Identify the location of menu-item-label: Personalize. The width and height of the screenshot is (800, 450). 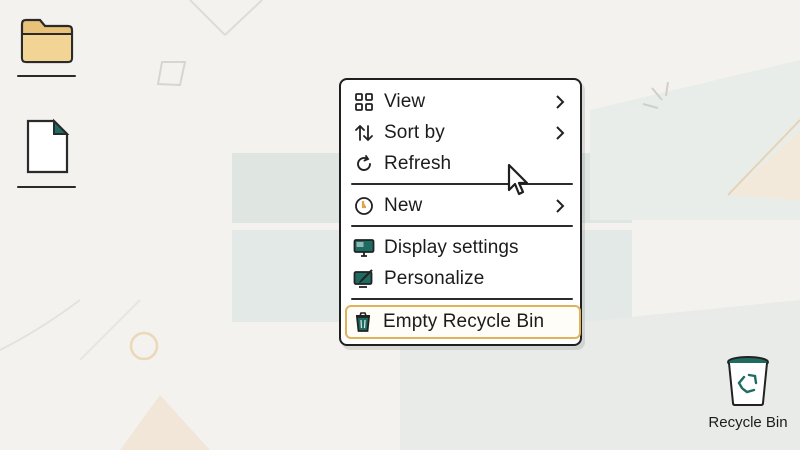
(434, 278).